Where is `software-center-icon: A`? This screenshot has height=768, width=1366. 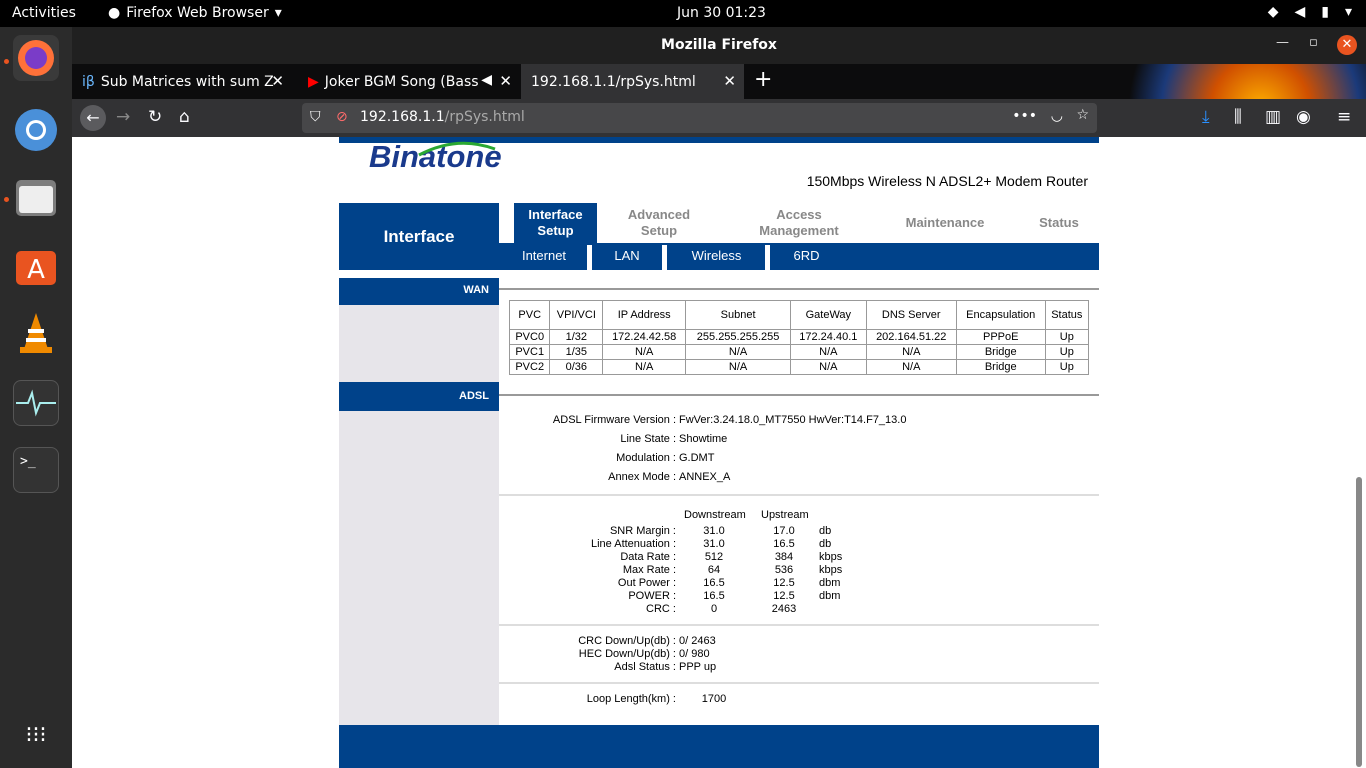
software-center-icon: A is located at coordinates (36, 265).